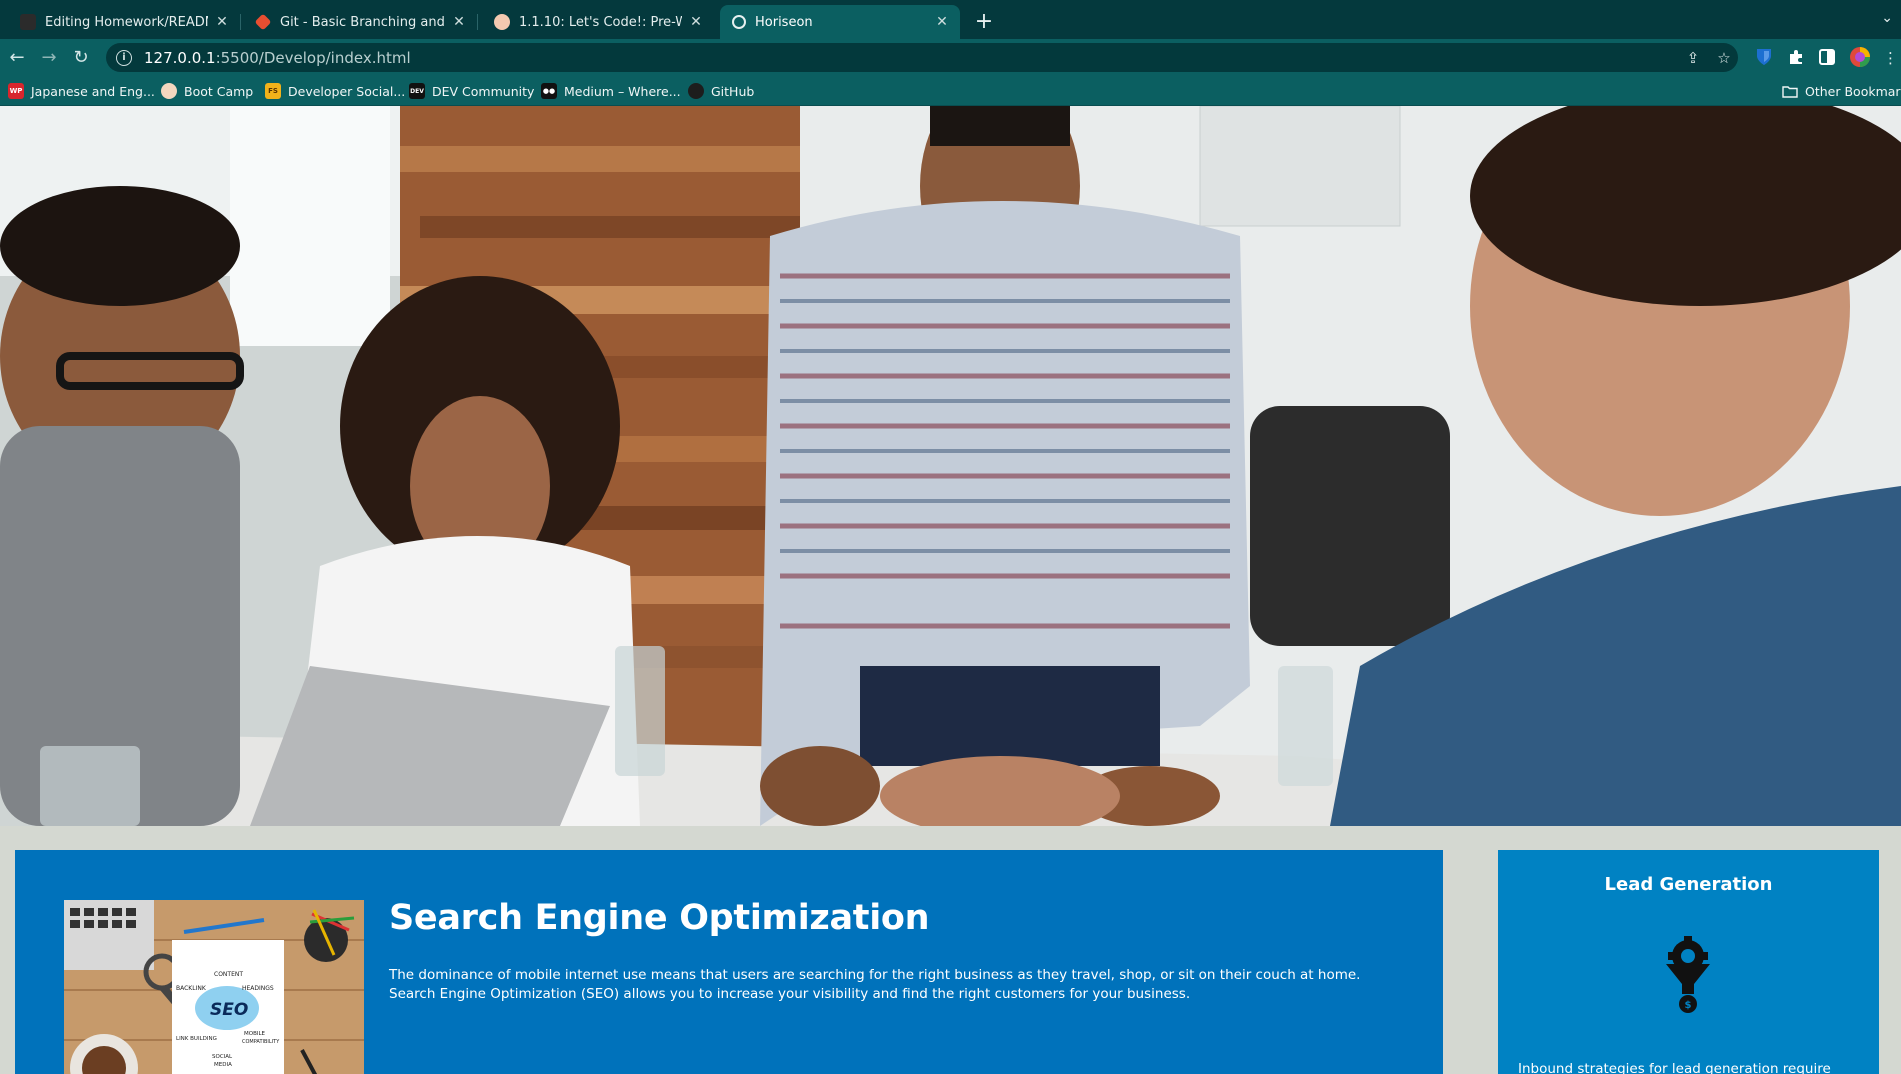 Image resolution: width=1901 pixels, height=1074 pixels. Describe the element at coordinates (1764, 57) in the screenshot. I see `bitwarden-shield-icon` at that location.